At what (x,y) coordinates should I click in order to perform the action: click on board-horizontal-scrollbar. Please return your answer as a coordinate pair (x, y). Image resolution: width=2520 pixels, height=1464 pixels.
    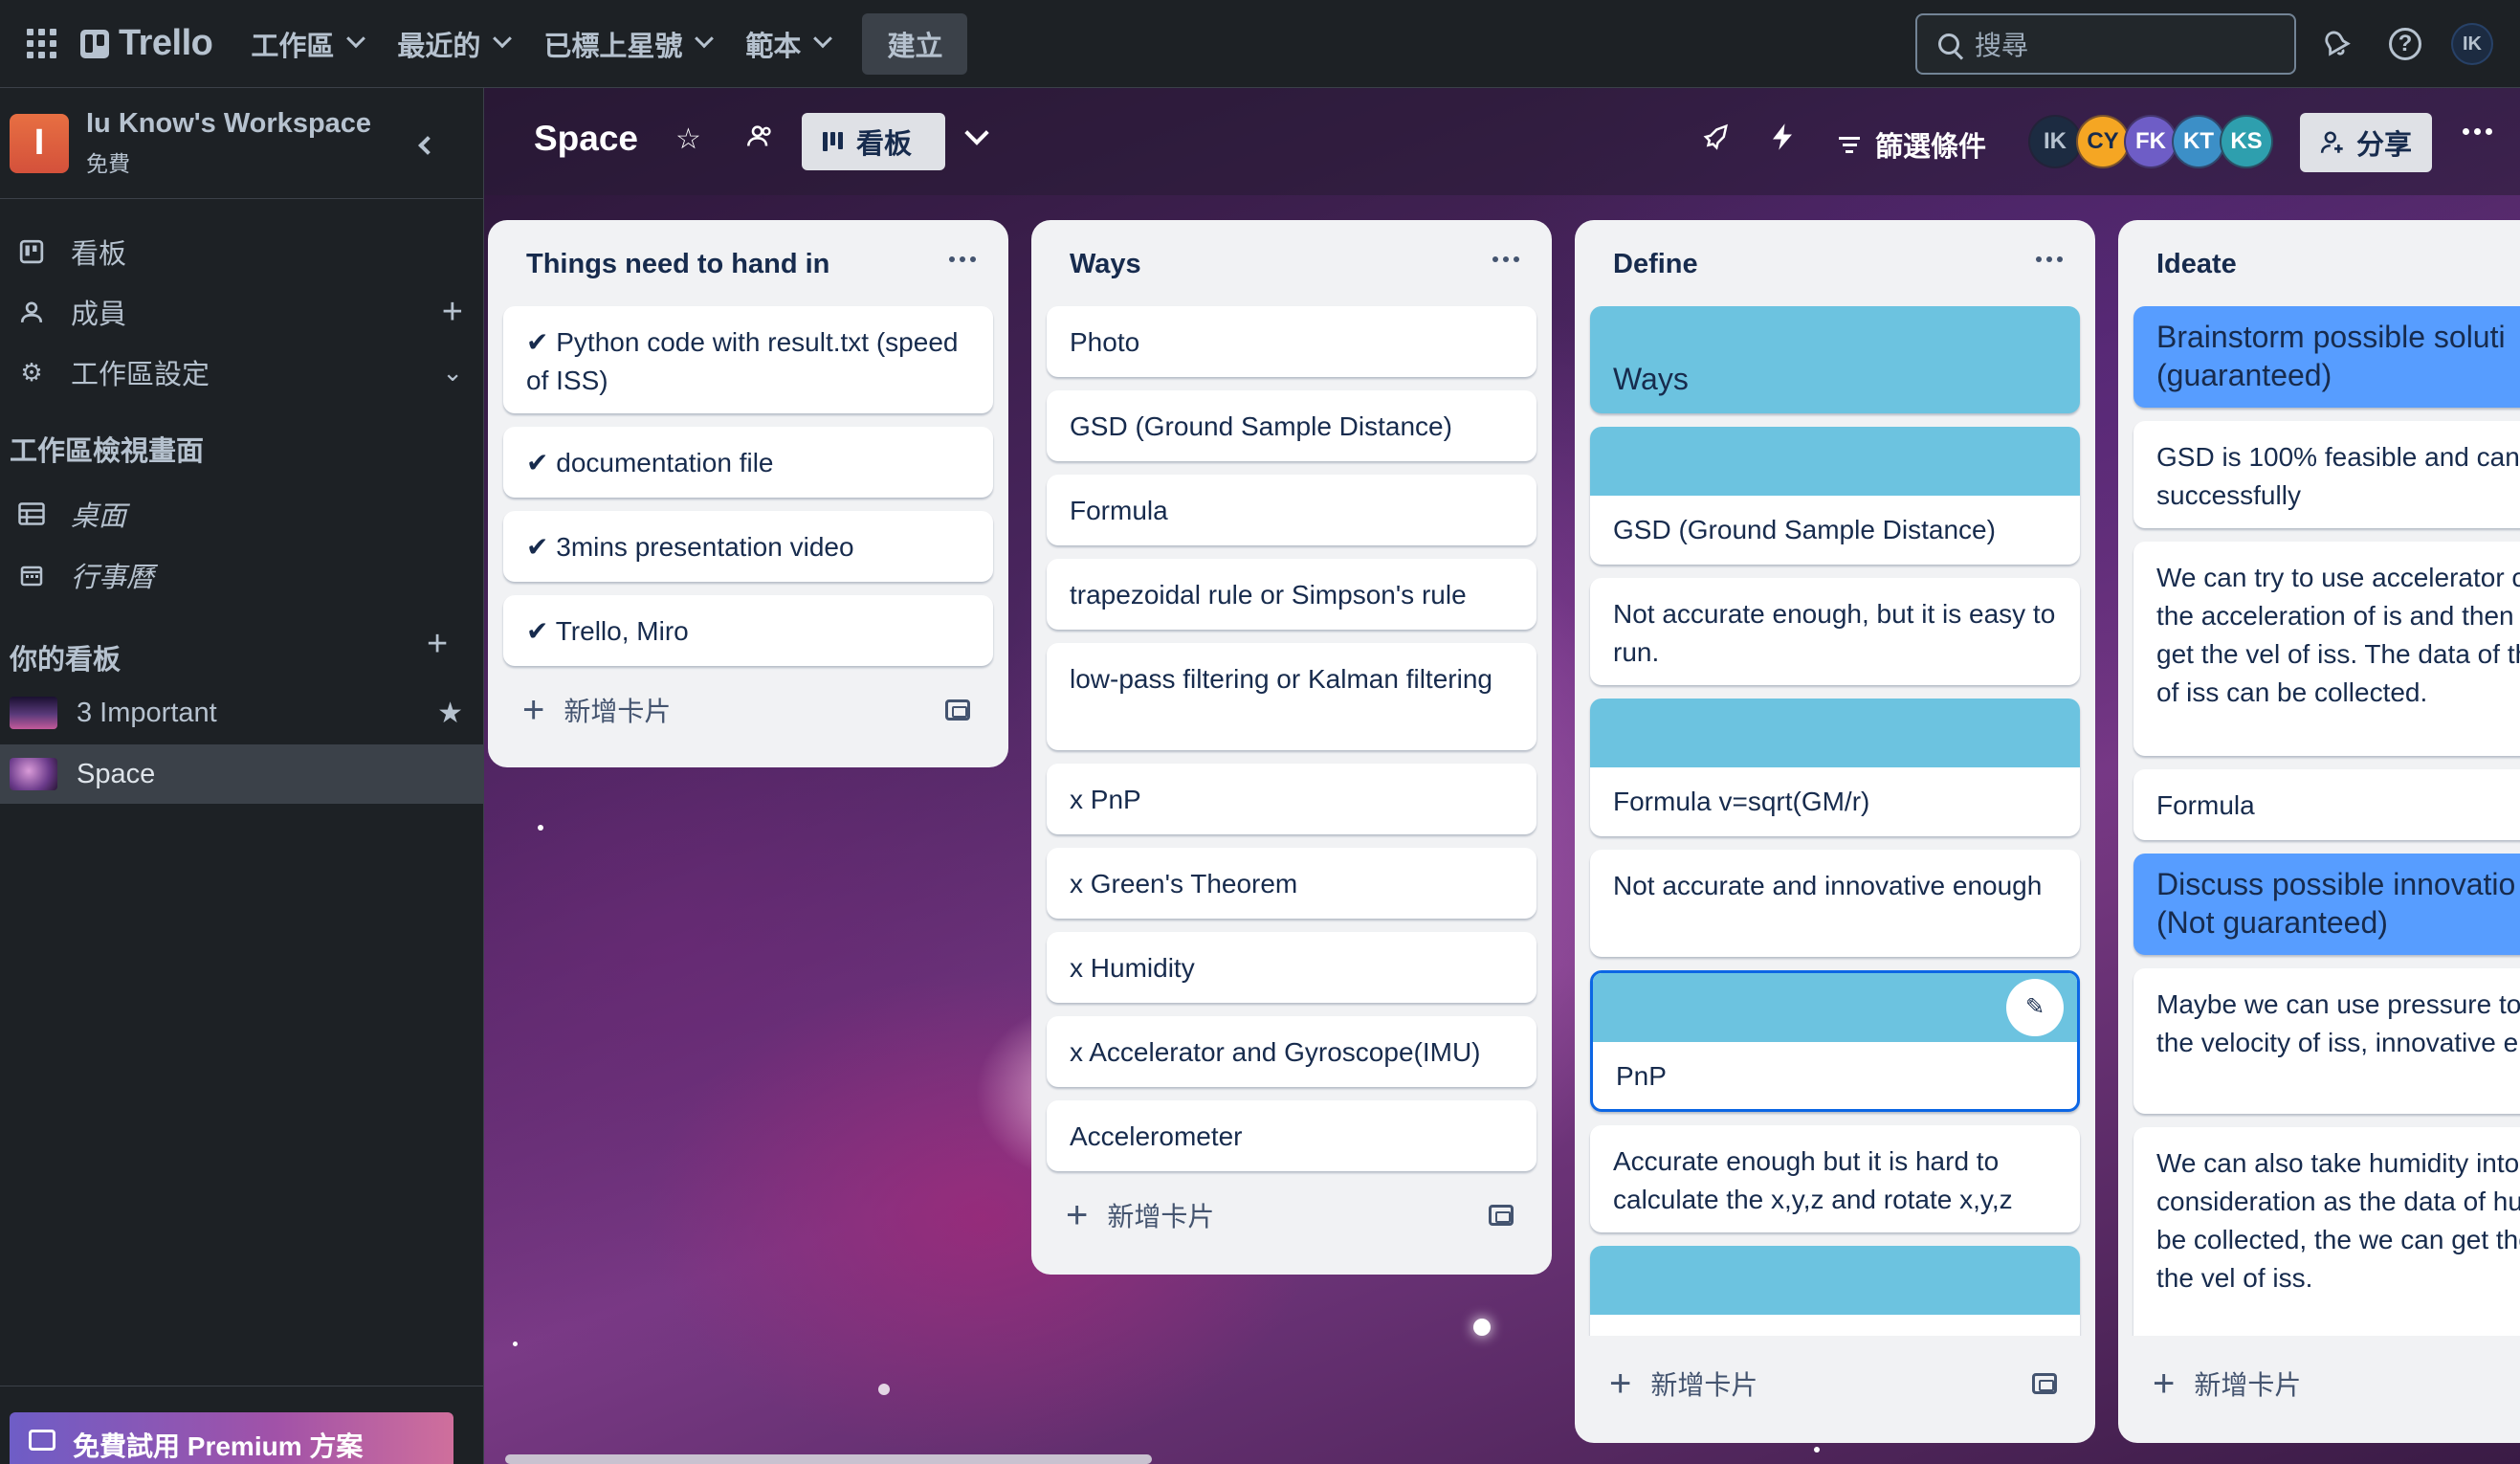
    Looking at the image, I should click on (829, 1459).